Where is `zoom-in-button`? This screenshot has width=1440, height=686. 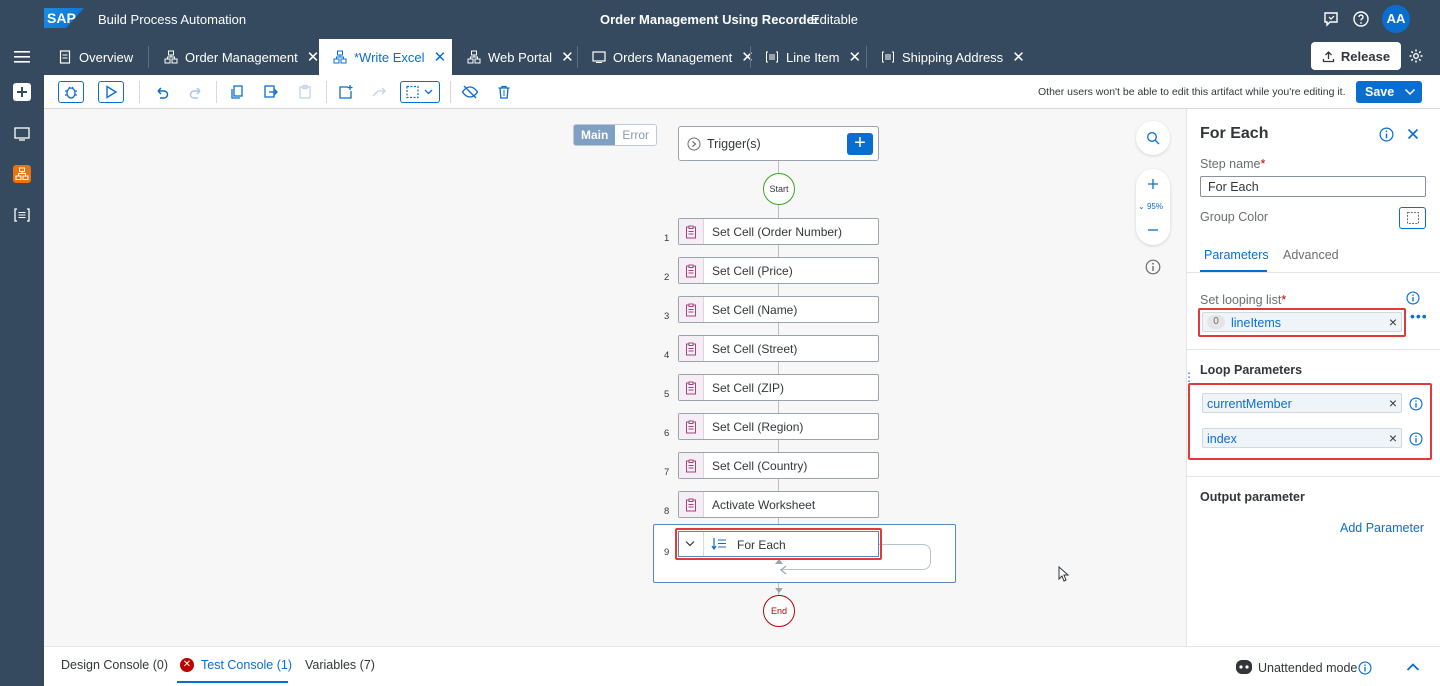 zoom-in-button is located at coordinates (1153, 184).